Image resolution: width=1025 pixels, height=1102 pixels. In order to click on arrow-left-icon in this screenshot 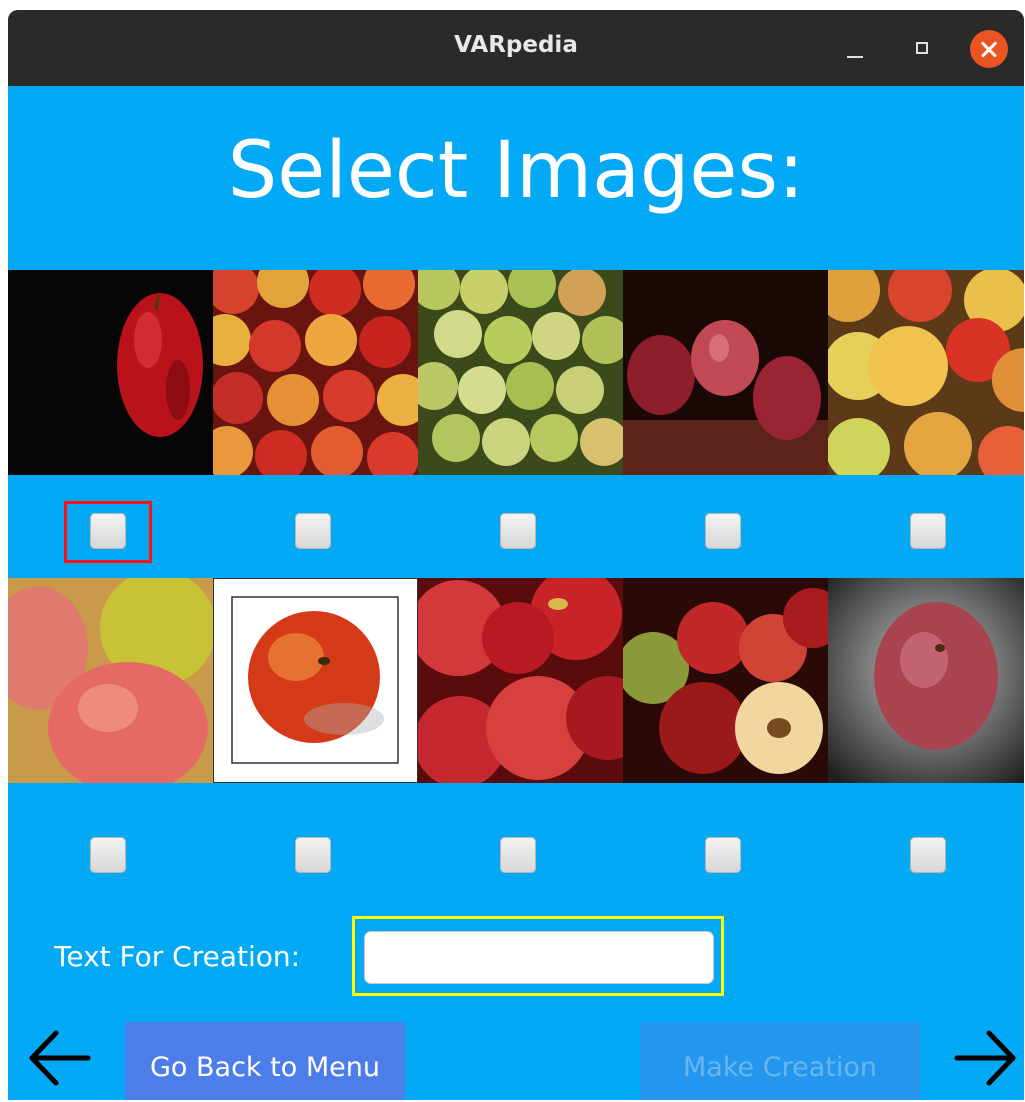, I will do `click(59, 1058)`.